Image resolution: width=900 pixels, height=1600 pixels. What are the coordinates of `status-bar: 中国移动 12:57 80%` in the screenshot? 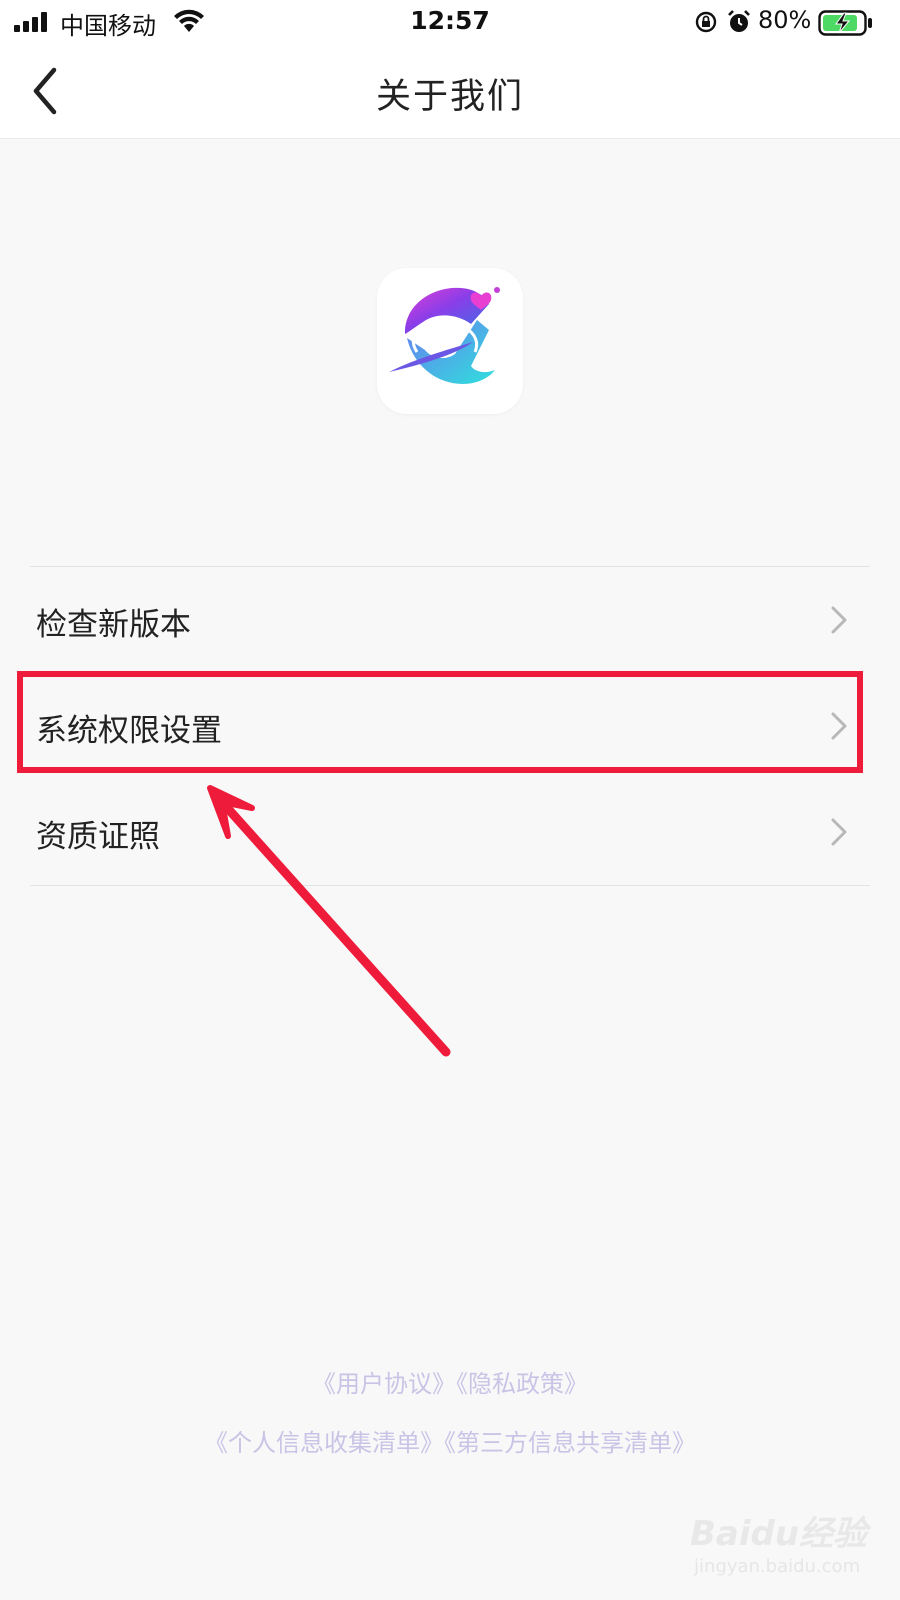 It's located at (450, 22).